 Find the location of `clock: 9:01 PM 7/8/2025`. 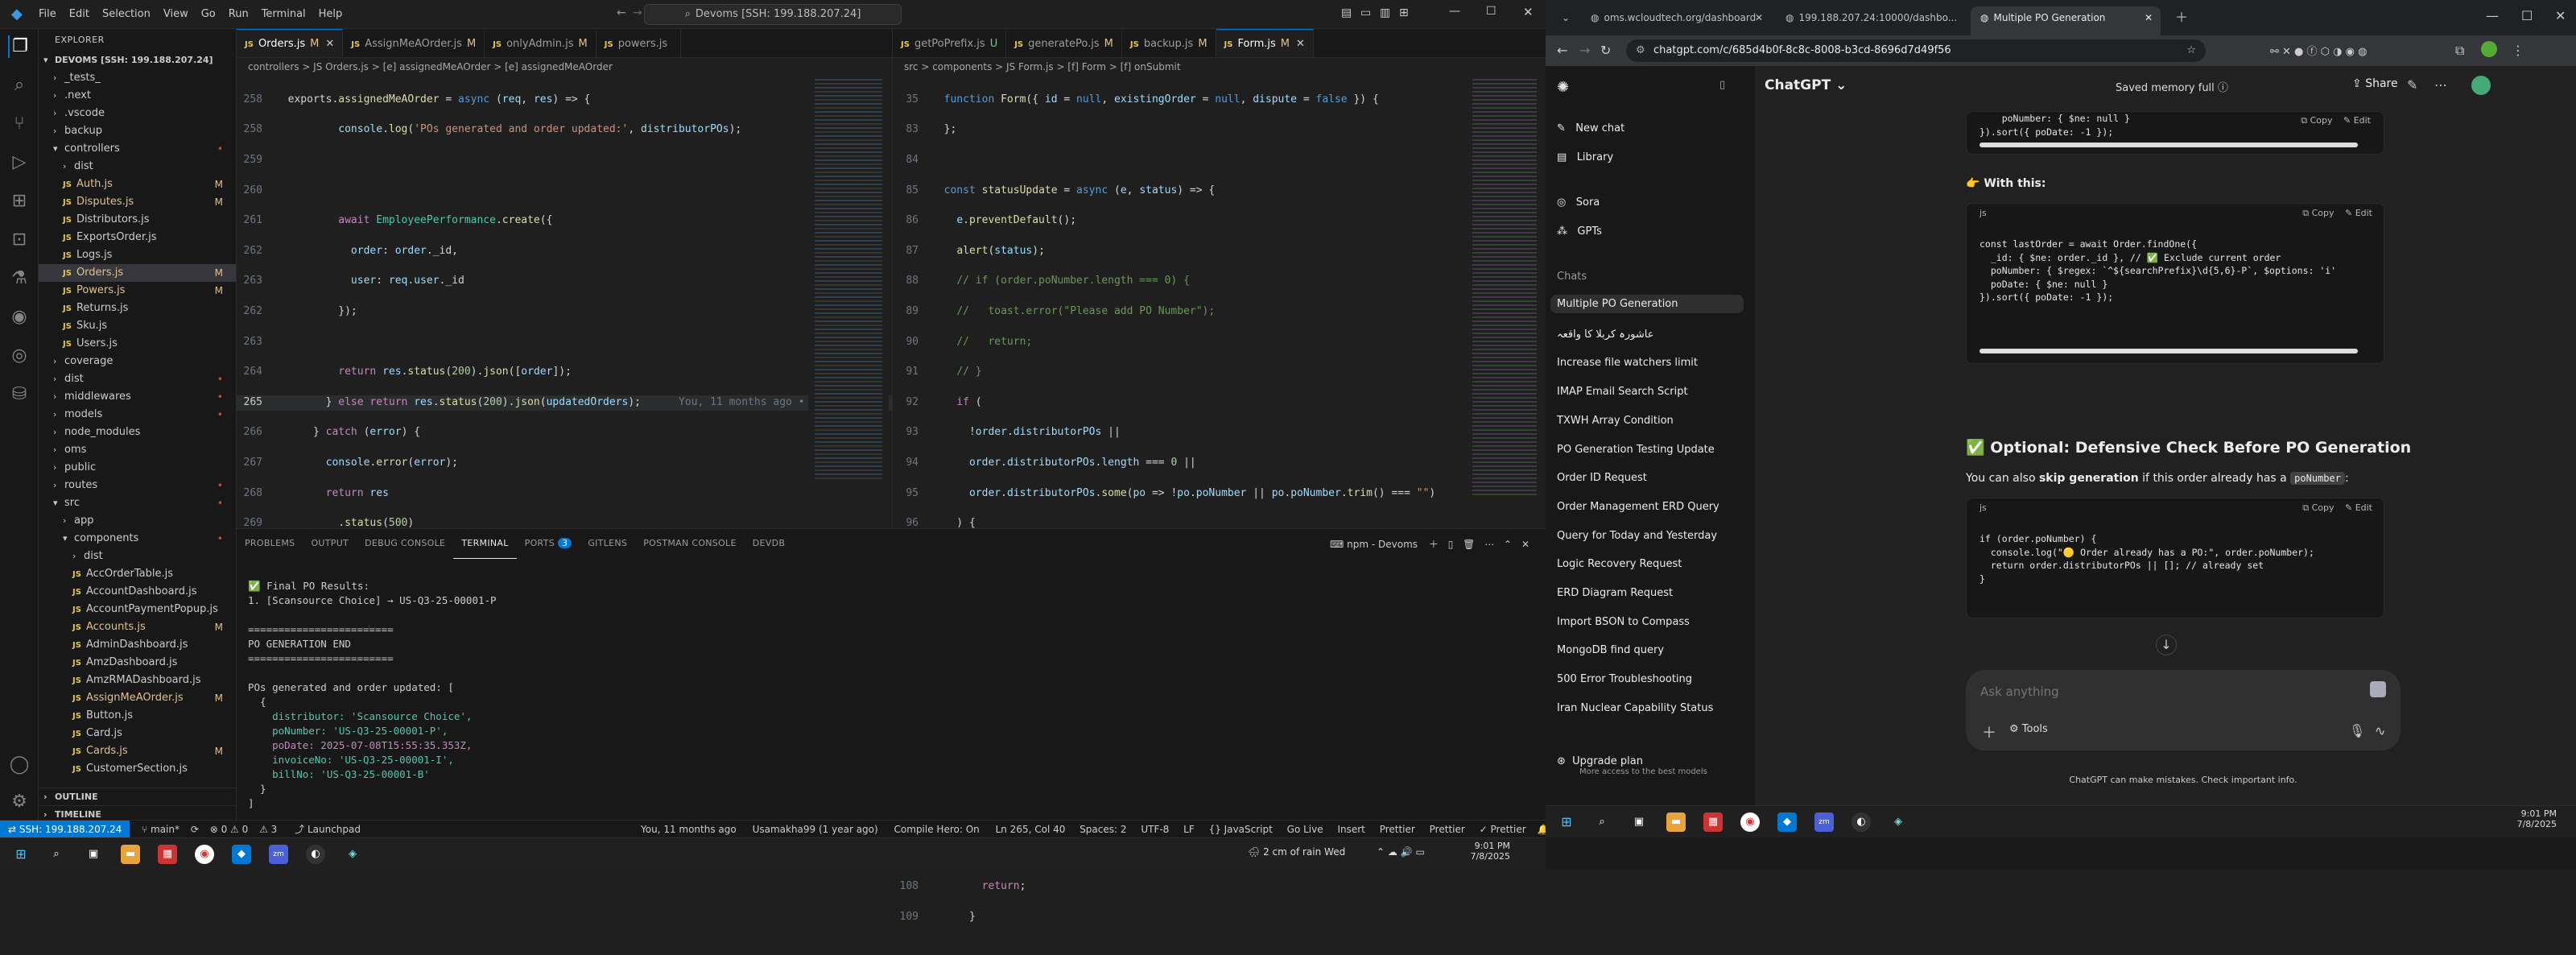

clock: 9:01 PM 7/8/2025 is located at coordinates (1486, 851).